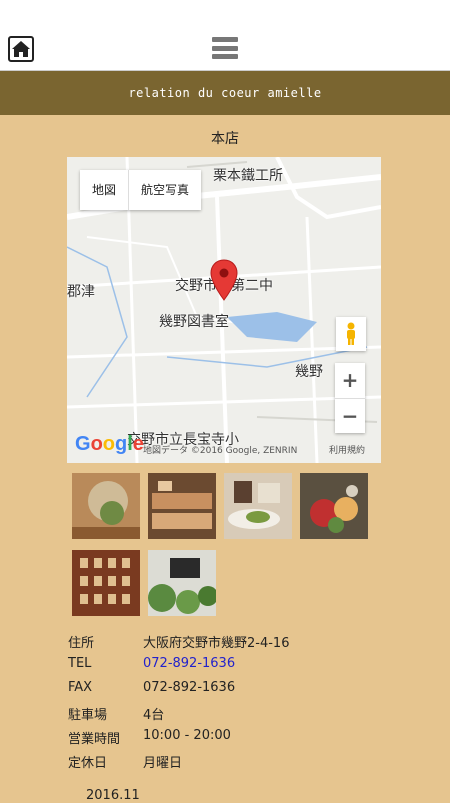 The width and height of the screenshot is (450, 803). I want to click on hamburger-menu-icon, so click(225, 48).